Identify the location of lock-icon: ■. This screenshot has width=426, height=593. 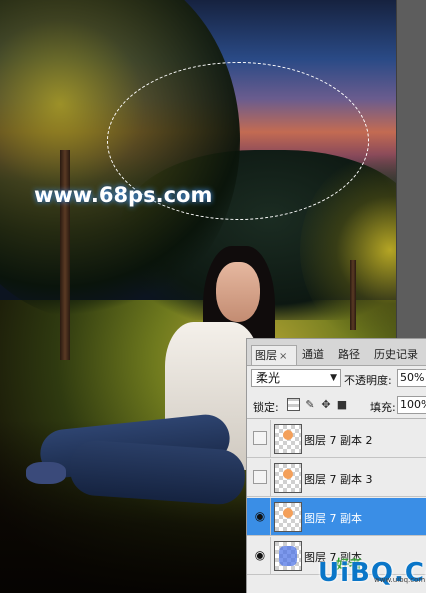
(342, 405).